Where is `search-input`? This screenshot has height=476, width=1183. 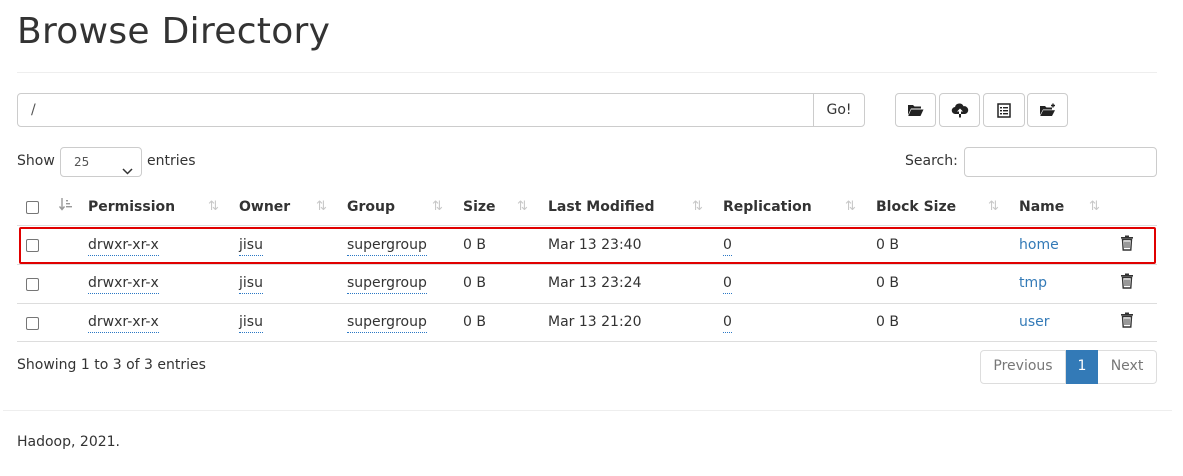 search-input is located at coordinates (1060, 162).